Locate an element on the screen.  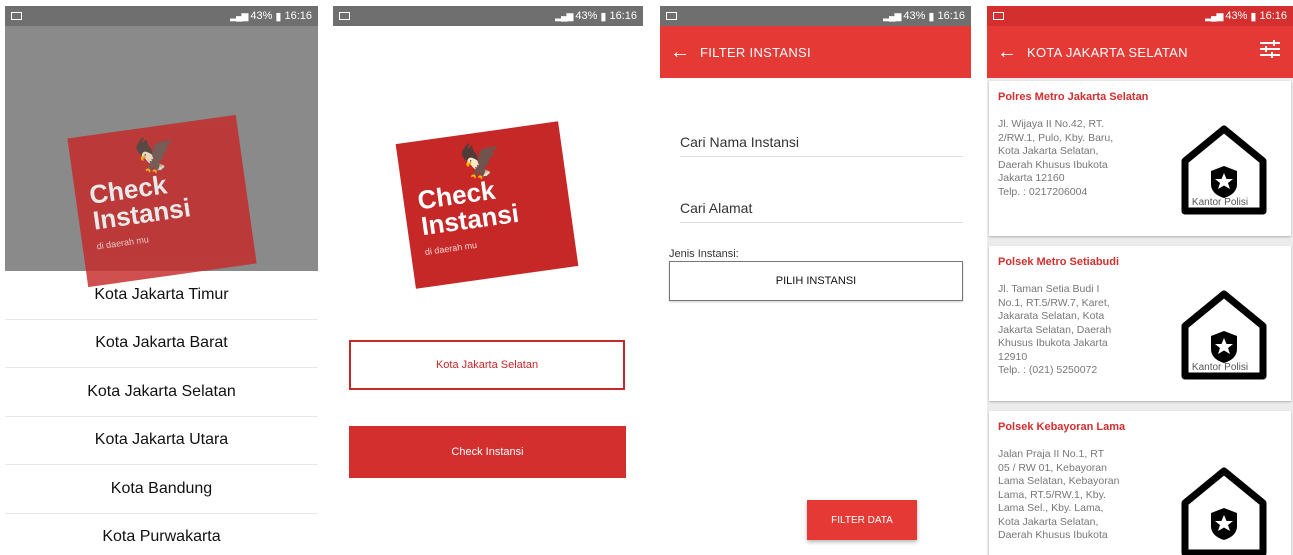
address-line: 05 / RW 01, Kebayoran is located at coordinates (1052, 467).